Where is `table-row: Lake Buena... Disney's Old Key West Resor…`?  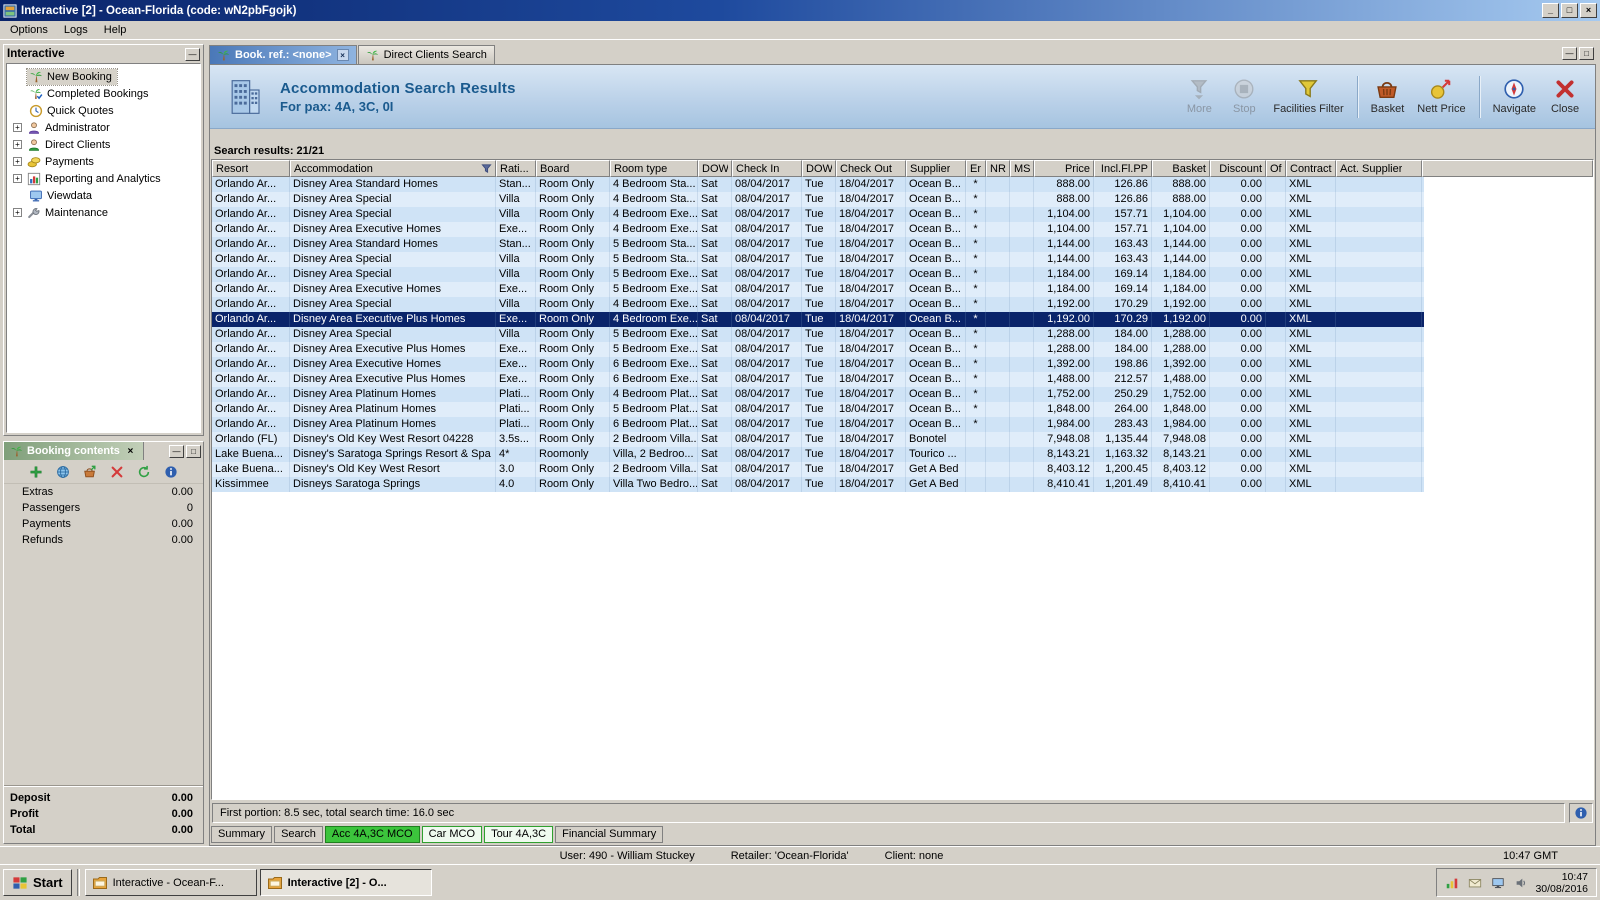
table-row: Lake Buena... Disney's Old Key West Resor… is located at coordinates (818, 469).